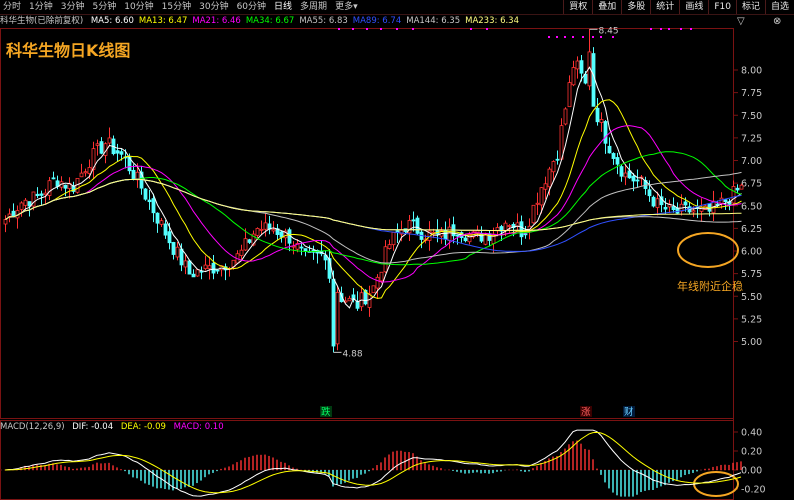 Image resolution: width=794 pixels, height=500 pixels. I want to click on ma144-line, so click(373, 204).